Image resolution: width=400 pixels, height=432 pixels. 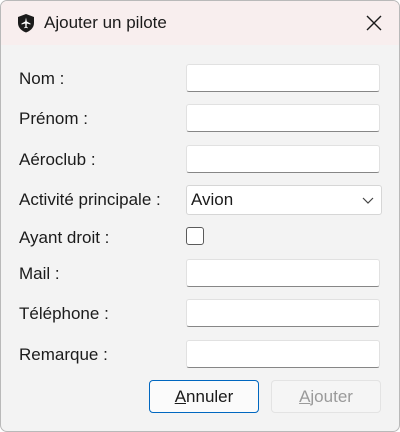 I want to click on chevron-down-icon, so click(x=368, y=200).